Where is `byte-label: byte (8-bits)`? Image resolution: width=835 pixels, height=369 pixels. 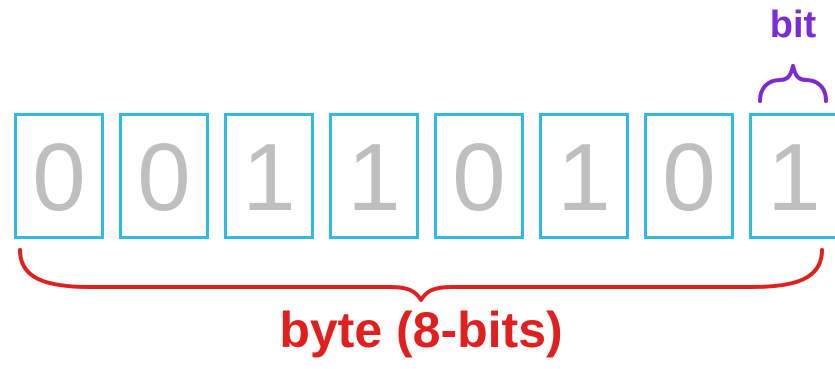 byte-label: byte (8-bits) is located at coordinates (421, 330).